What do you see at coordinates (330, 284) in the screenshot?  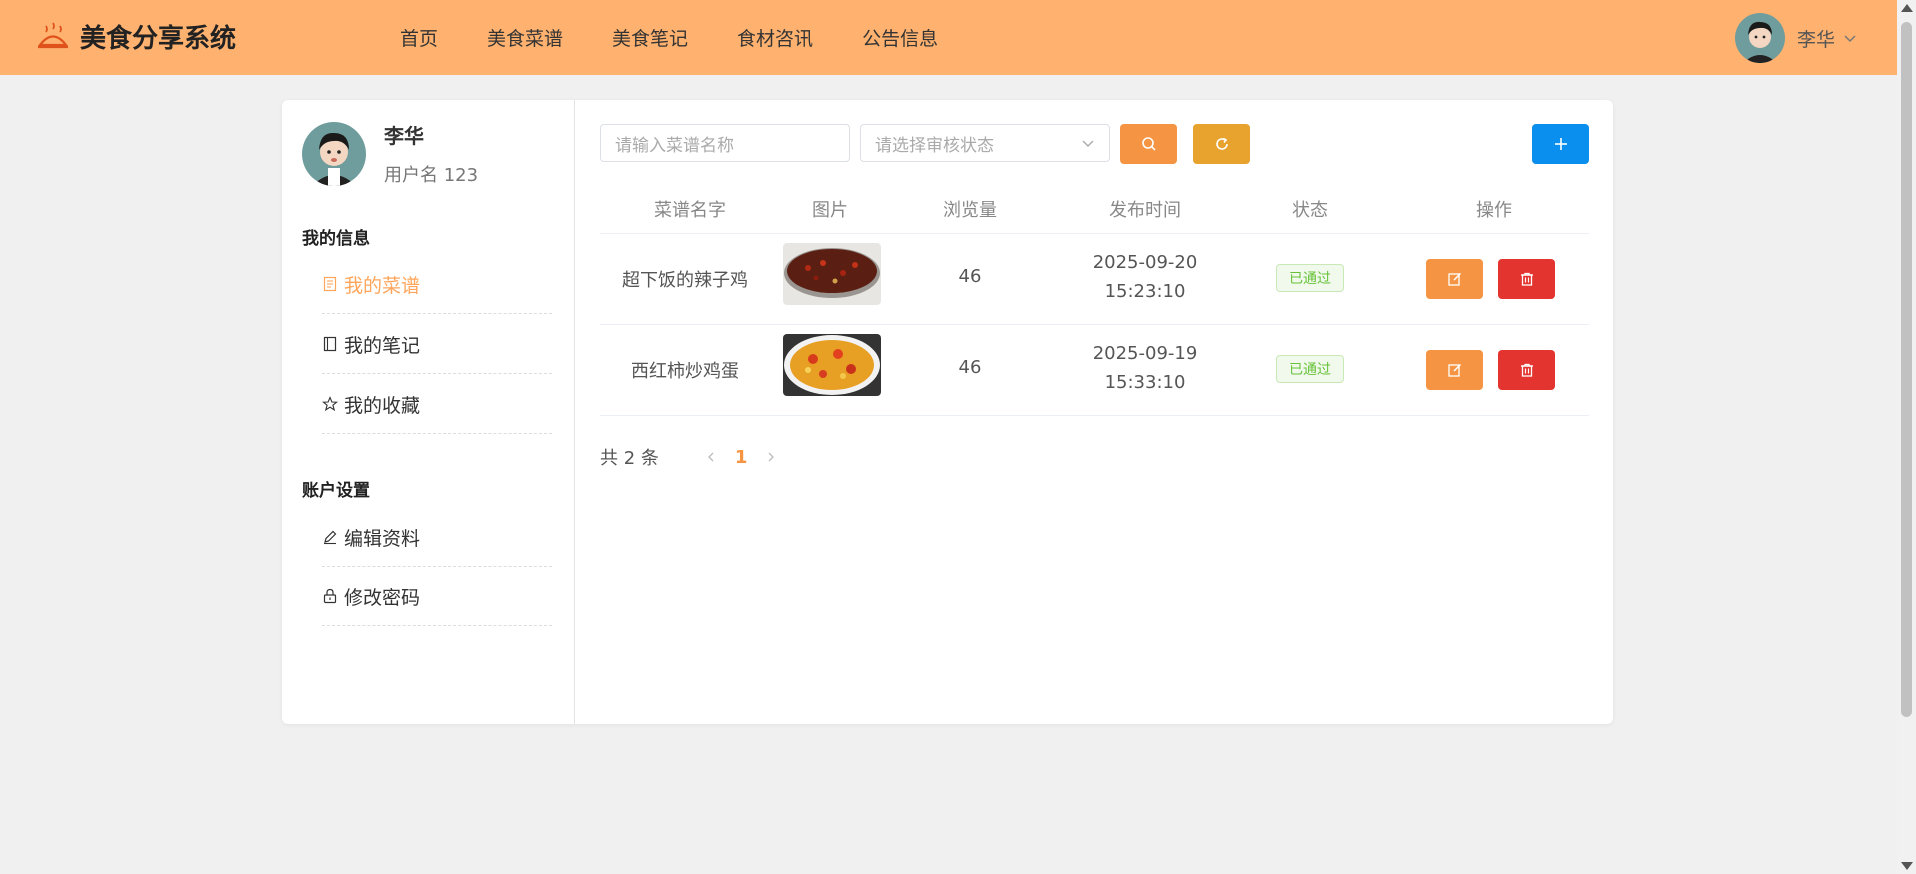 I see `document-icon` at bounding box center [330, 284].